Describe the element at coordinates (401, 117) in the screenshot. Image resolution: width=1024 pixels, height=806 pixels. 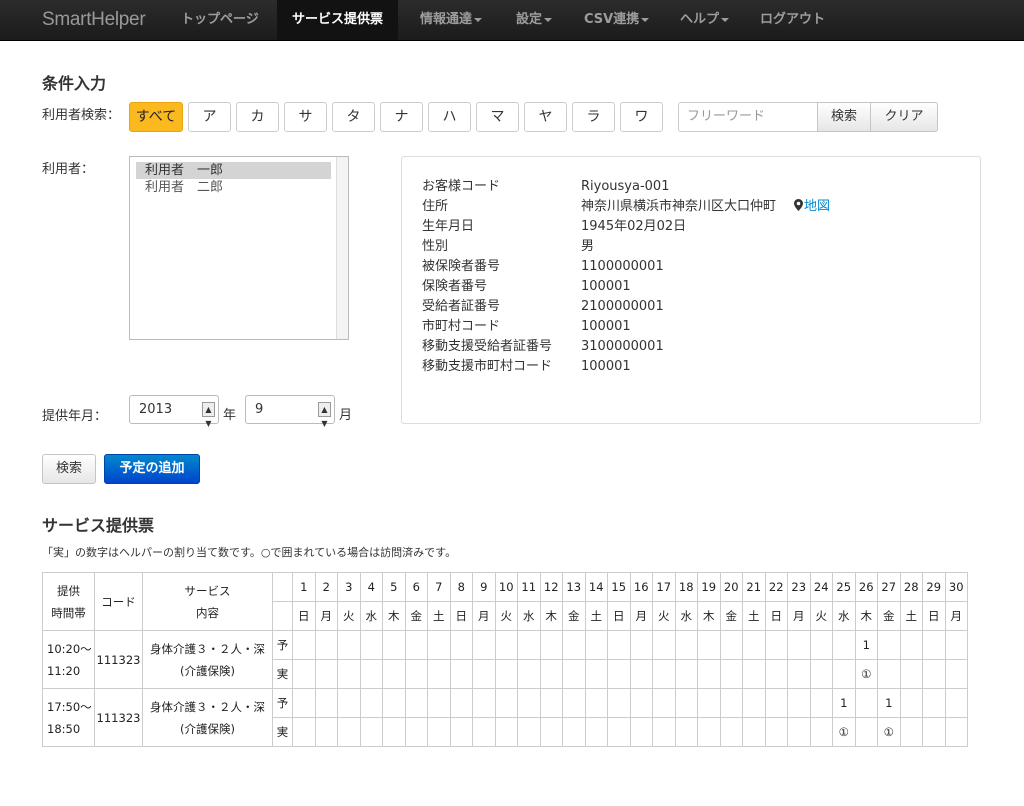
I see `kana-filter-button: ナ` at that location.